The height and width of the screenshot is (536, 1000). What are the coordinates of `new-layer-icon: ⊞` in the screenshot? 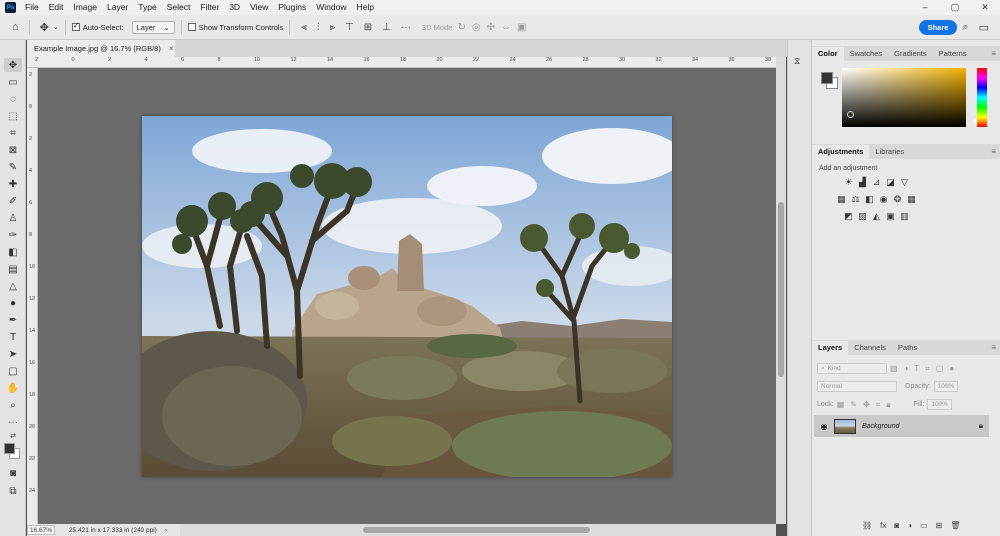 It's located at (939, 525).